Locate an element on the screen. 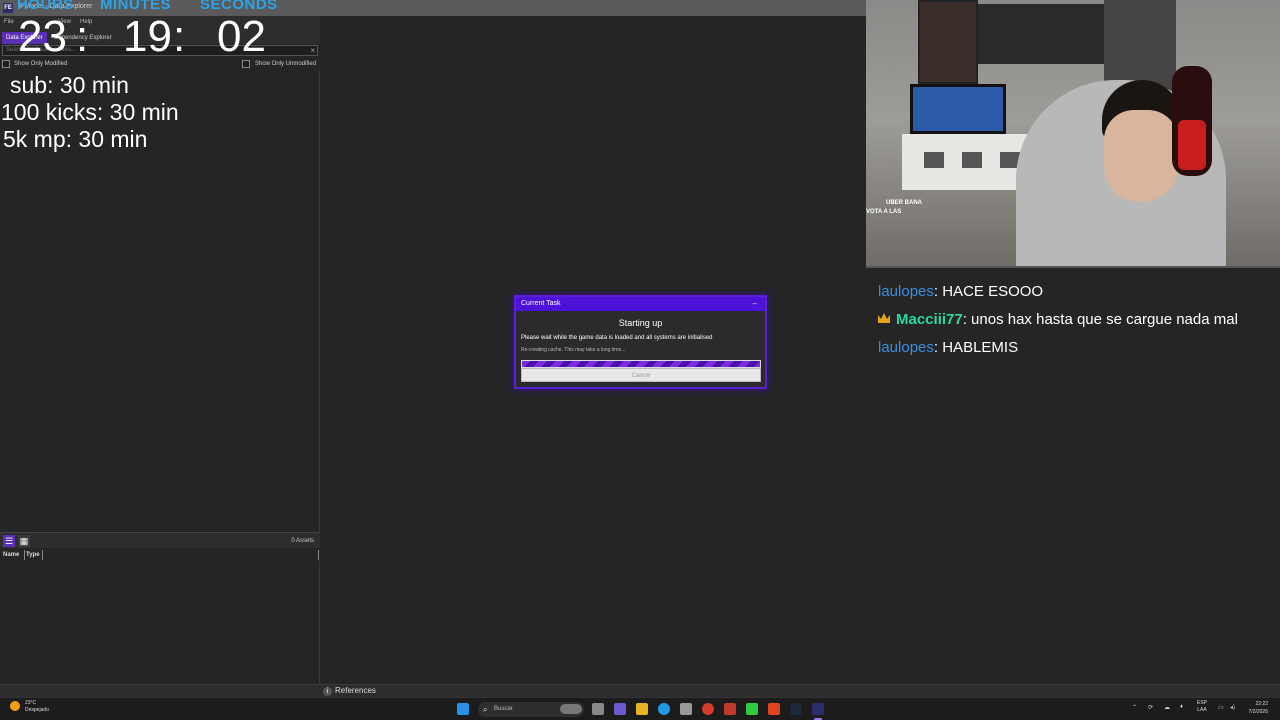 The width and height of the screenshot is (1280, 720). clock-time: 22:22 is located at coordinates (1261, 704).